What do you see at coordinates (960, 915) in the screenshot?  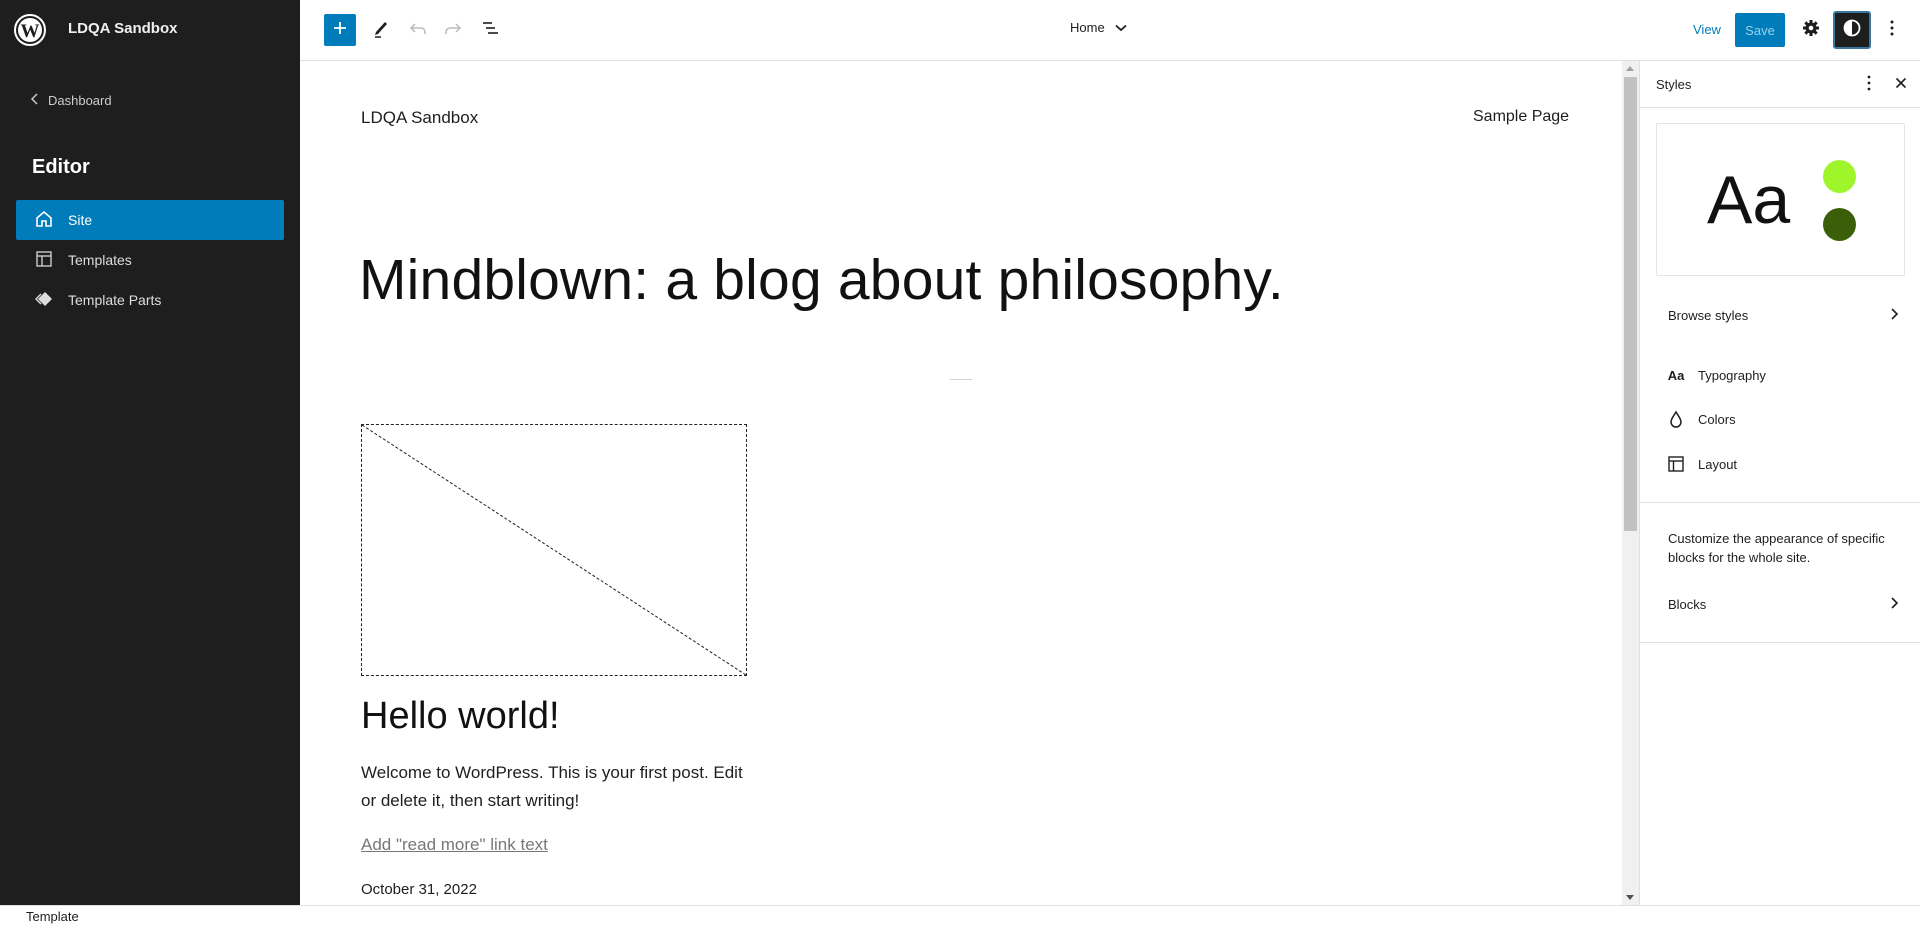 I see `block-breadcrumb-footer: Template` at bounding box center [960, 915].